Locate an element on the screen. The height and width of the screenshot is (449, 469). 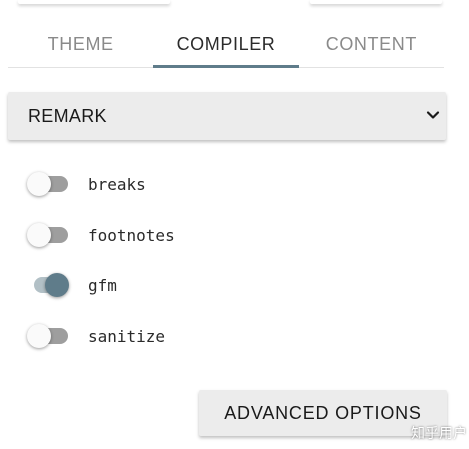
gfm-label: gfm is located at coordinates (102, 285).